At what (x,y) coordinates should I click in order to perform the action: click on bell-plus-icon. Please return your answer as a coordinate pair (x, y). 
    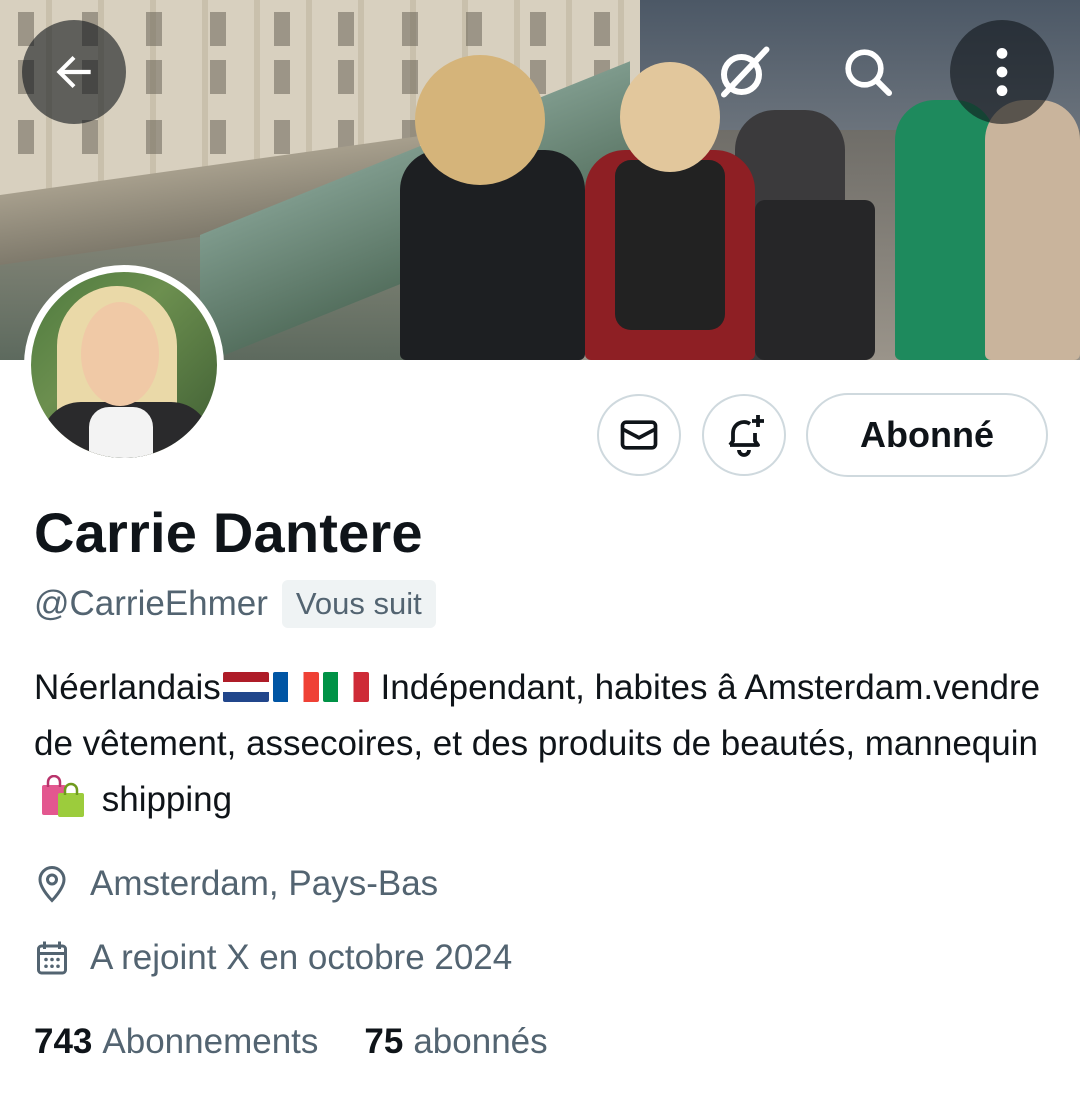
    Looking at the image, I should click on (746, 436).